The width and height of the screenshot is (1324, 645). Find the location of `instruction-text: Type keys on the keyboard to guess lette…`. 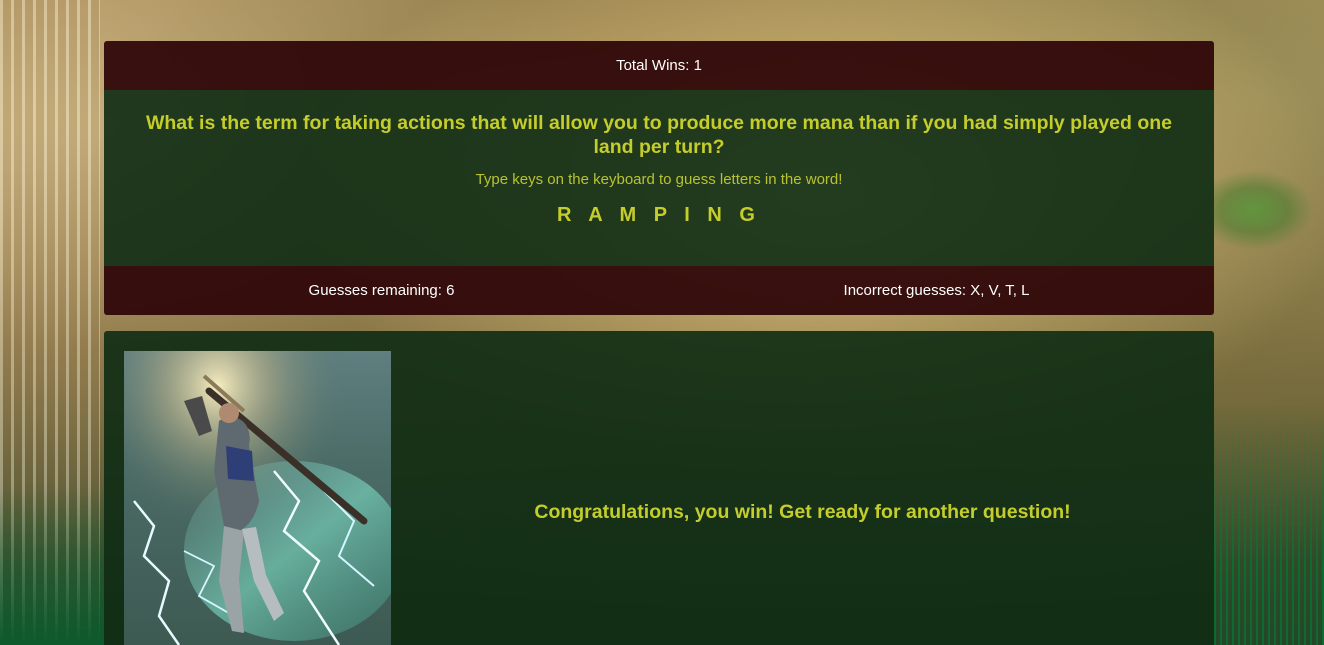

instruction-text: Type keys on the keyboard to guess lette… is located at coordinates (659, 179).